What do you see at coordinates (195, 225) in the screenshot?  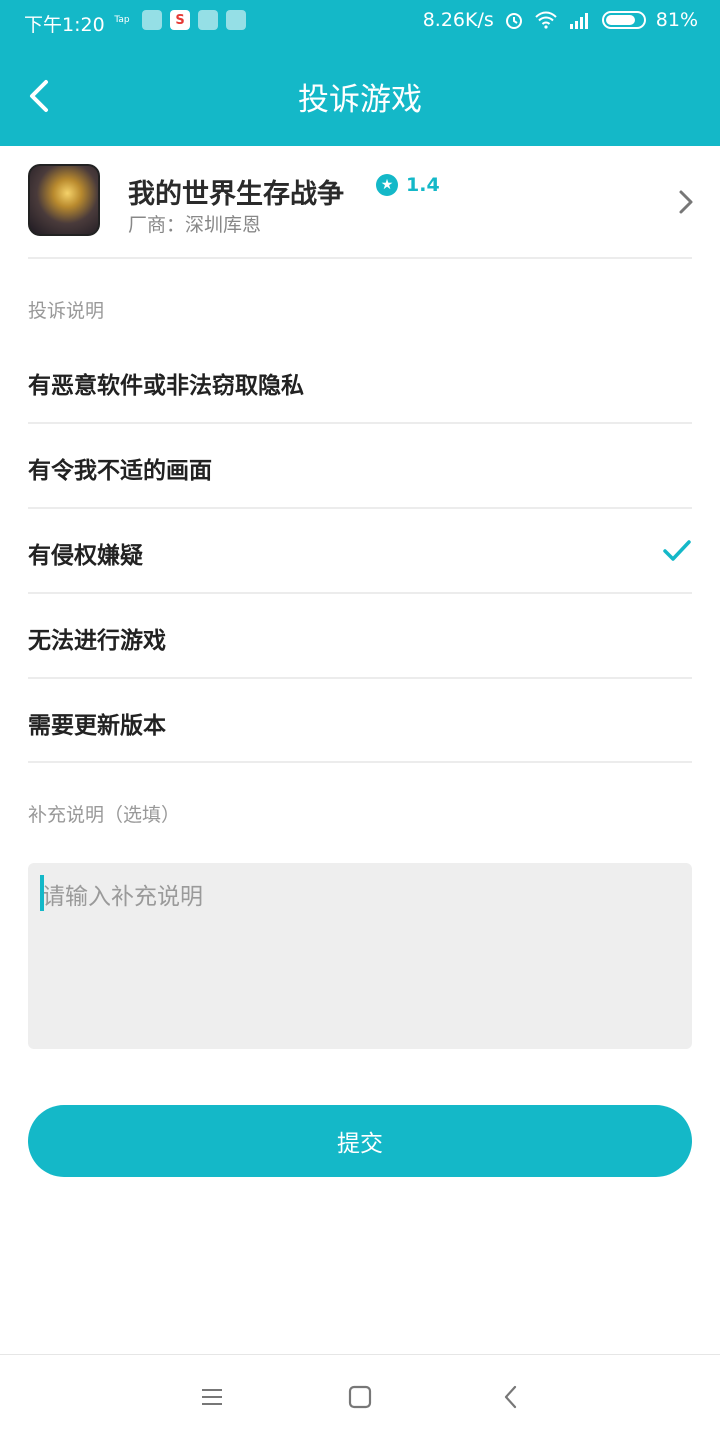 I see `game-vendor: 厂商：深圳库恩` at bounding box center [195, 225].